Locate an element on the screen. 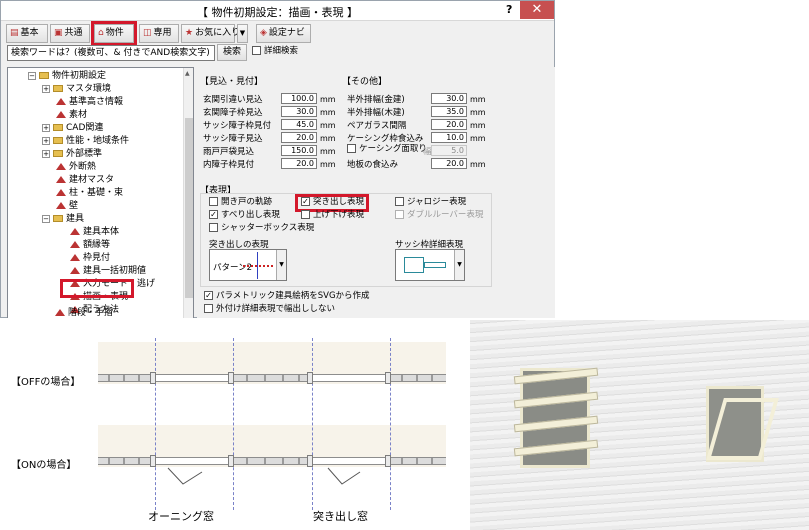  favorites-dropdown: ▼ is located at coordinates (242, 33).